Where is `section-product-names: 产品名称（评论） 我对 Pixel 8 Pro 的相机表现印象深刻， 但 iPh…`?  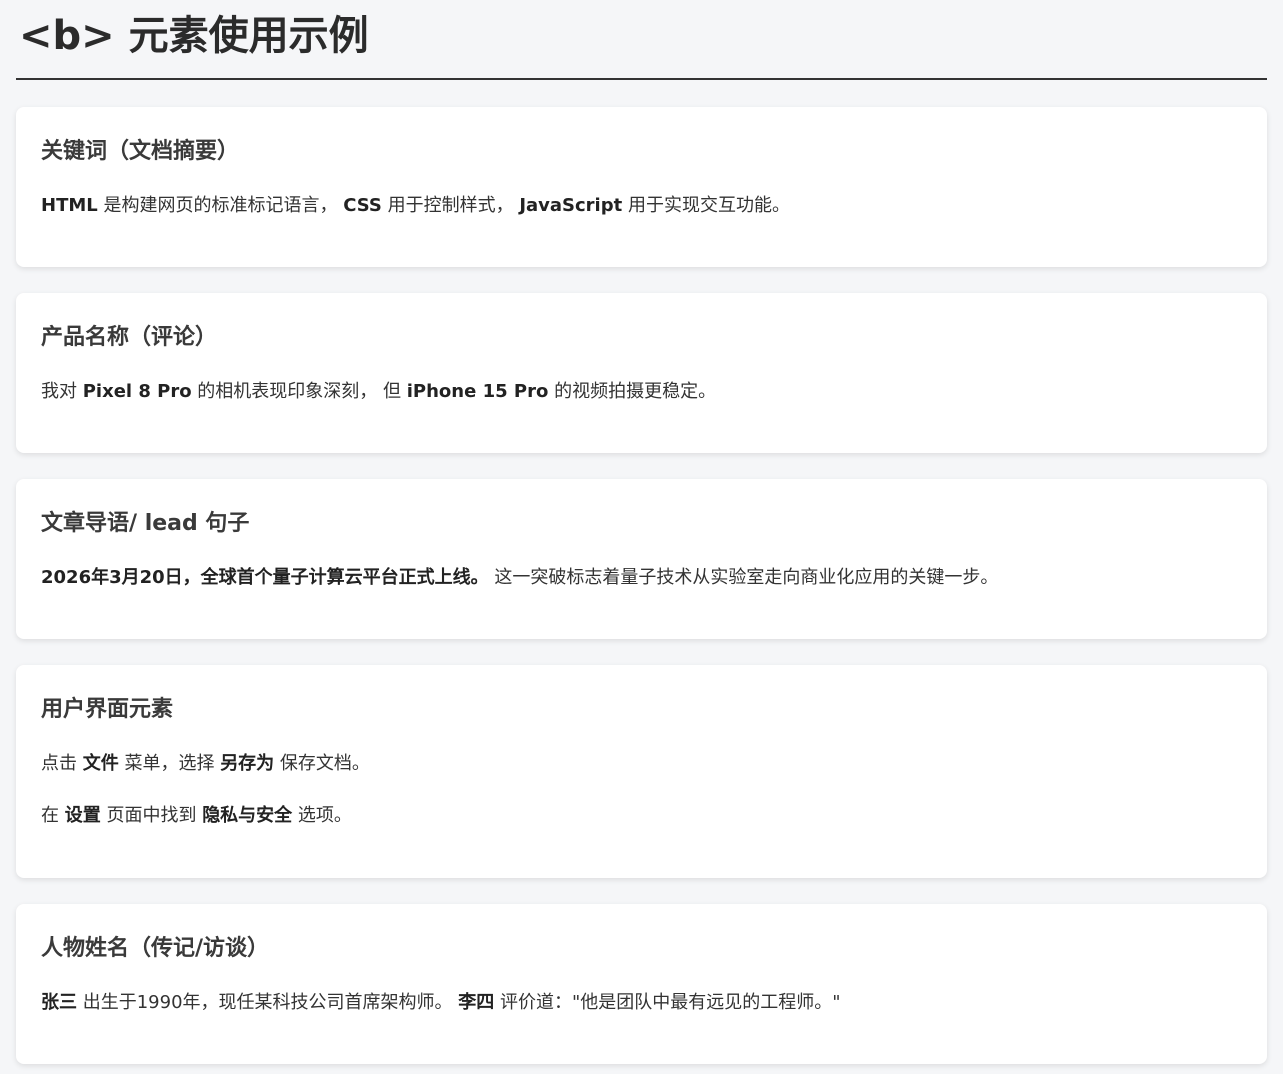 section-product-names: 产品名称（评论） 我对 Pixel 8 Pro 的相机表现印象深刻， 但 iPh… is located at coordinates (641, 373).